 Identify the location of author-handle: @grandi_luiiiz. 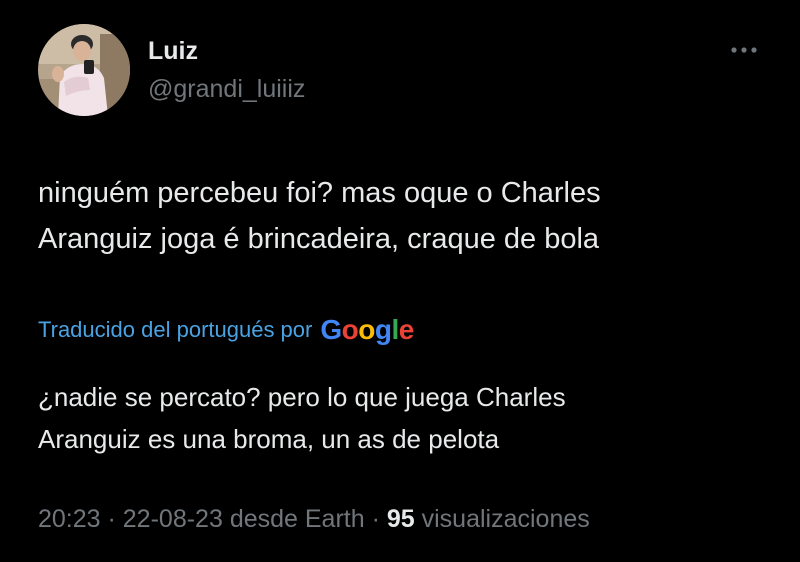
(226, 89).